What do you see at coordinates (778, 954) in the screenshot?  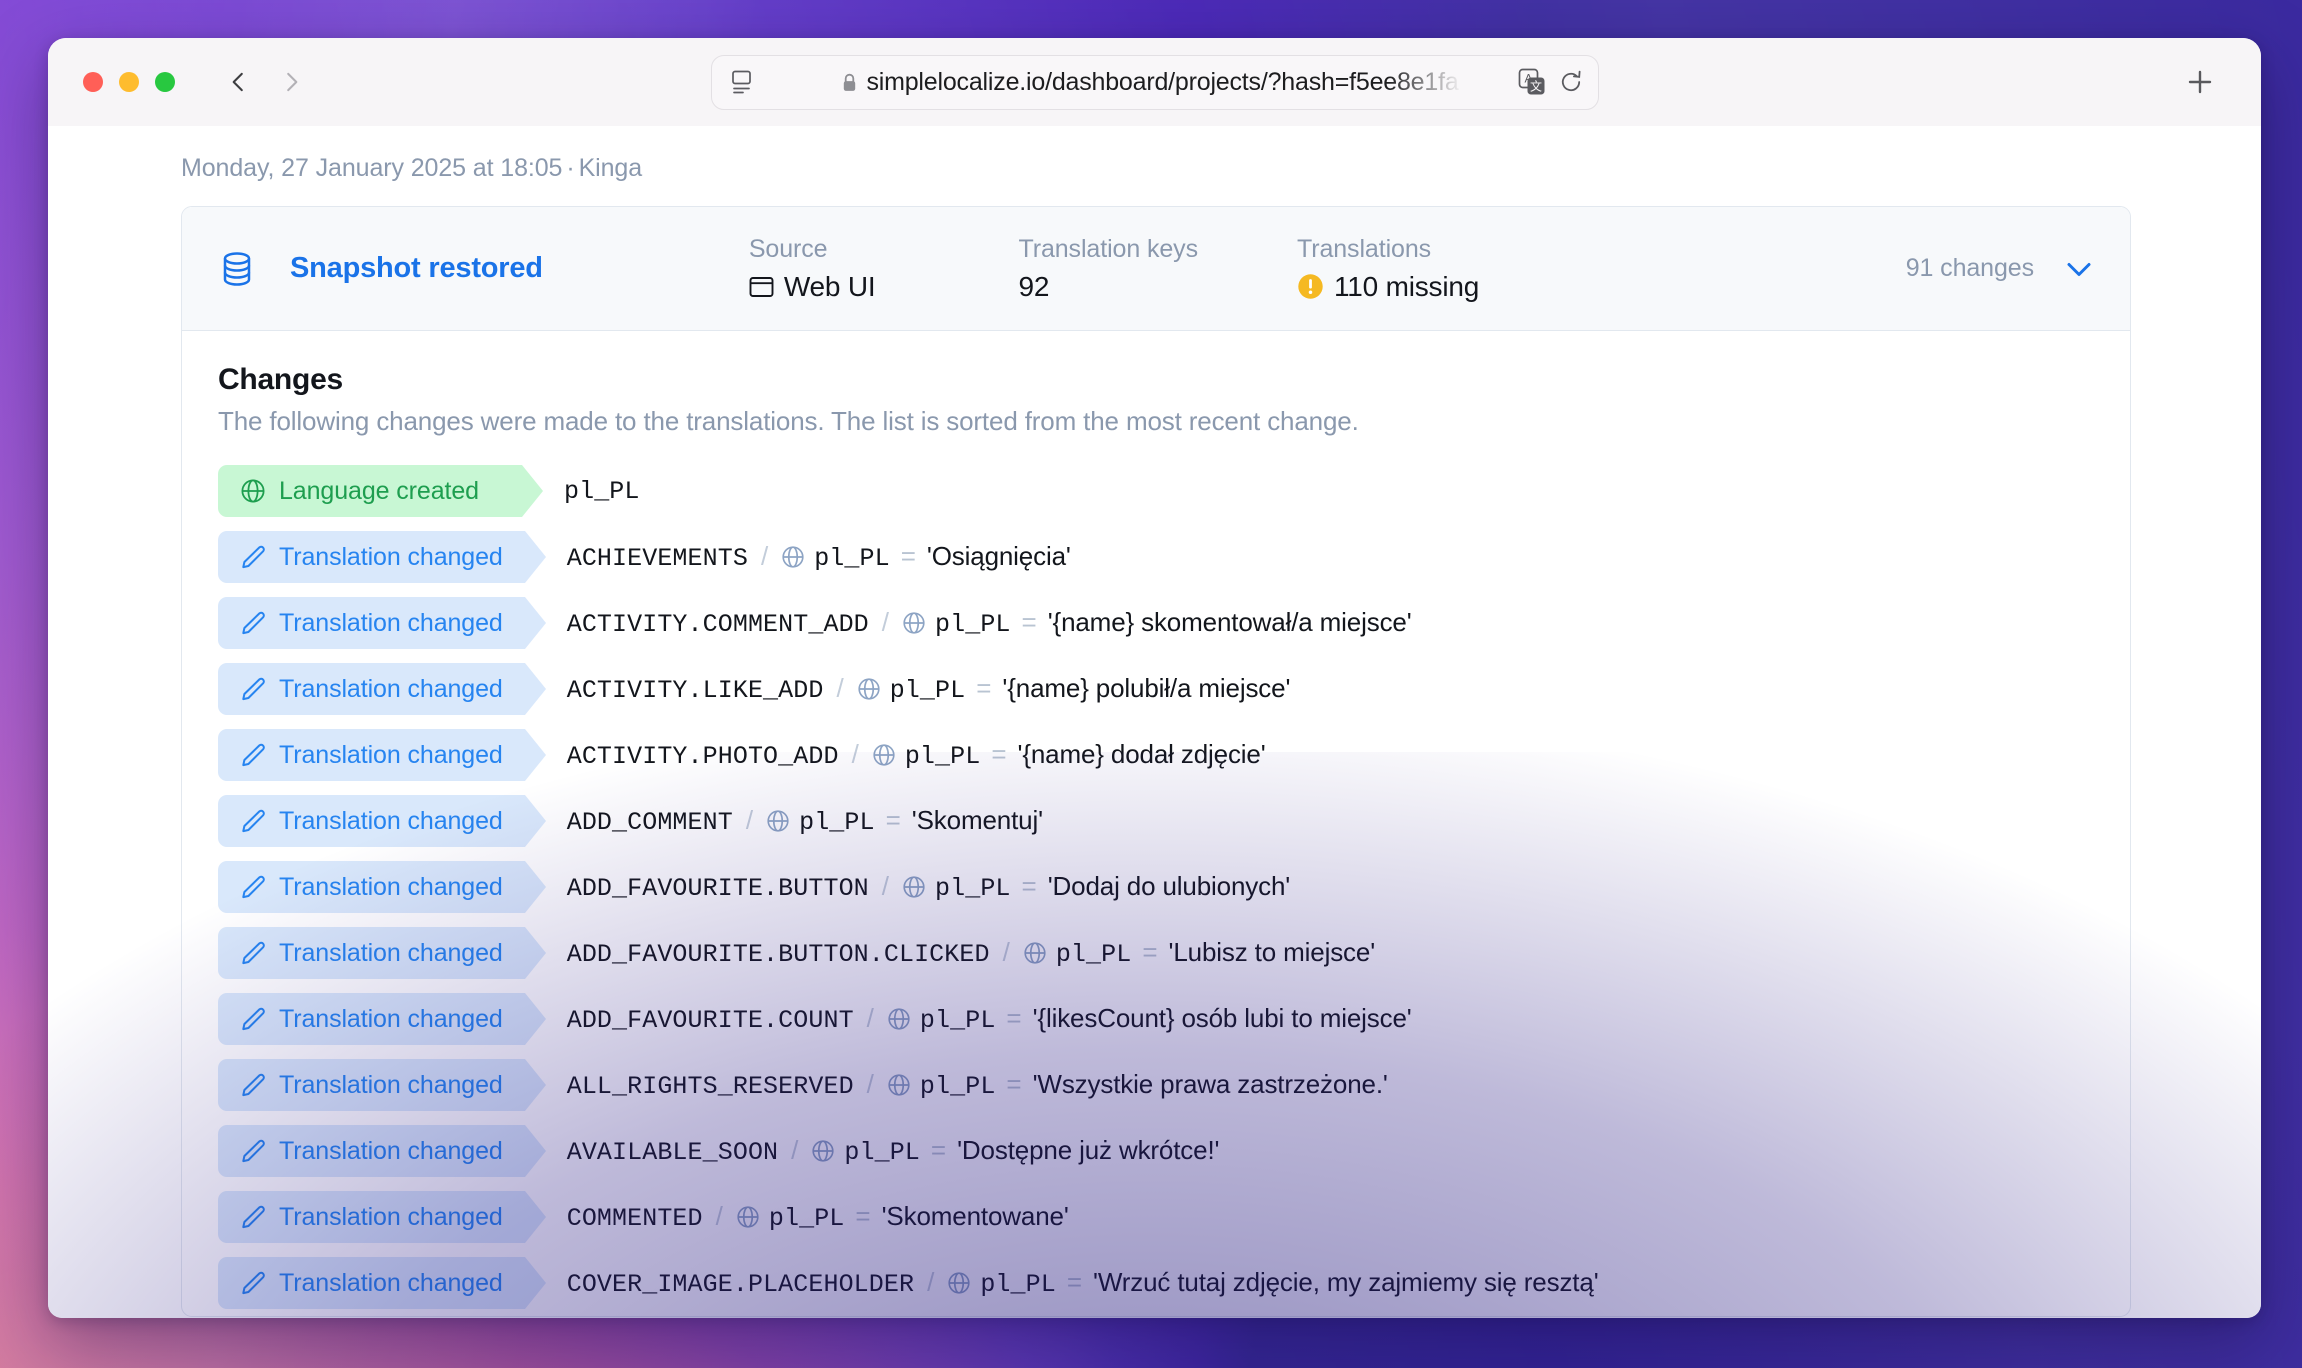 I see `translation-key: ADD_FAVOURITE.BUTTON.CLICKED` at bounding box center [778, 954].